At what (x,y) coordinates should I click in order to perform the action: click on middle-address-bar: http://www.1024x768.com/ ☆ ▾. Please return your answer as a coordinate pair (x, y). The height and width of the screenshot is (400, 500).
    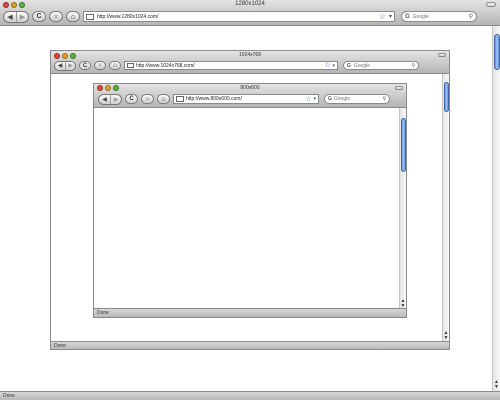
    Looking at the image, I should click on (231, 65).